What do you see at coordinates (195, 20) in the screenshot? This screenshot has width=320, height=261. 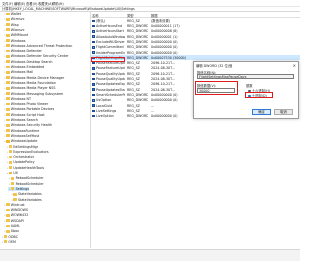 I see `table-row: (默认) REG_SZ (数值未设置)` at bounding box center [195, 20].